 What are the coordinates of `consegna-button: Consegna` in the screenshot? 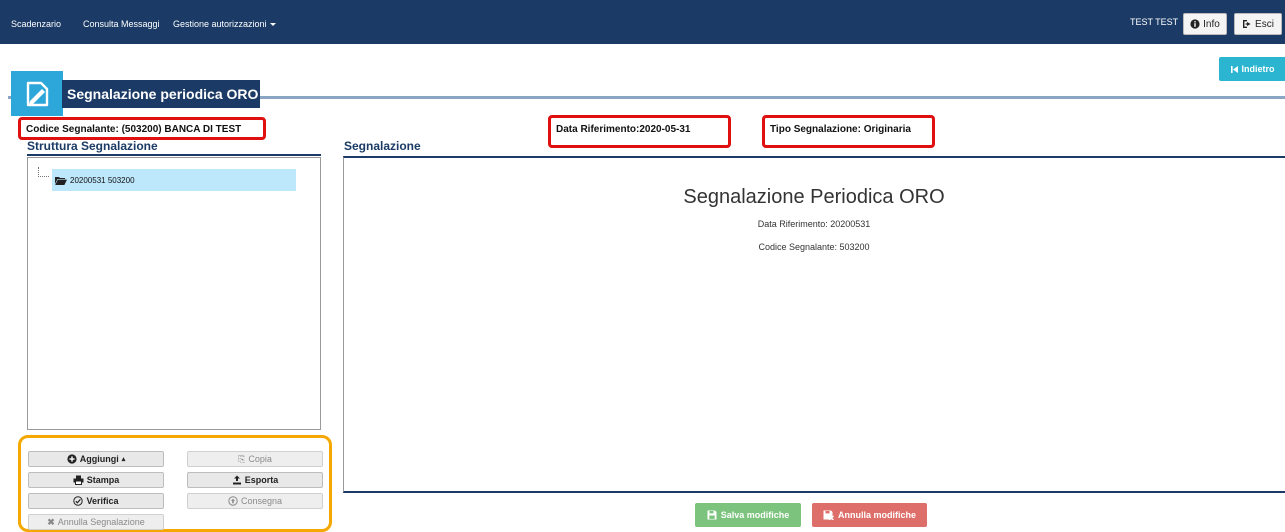 It's located at (255, 501).